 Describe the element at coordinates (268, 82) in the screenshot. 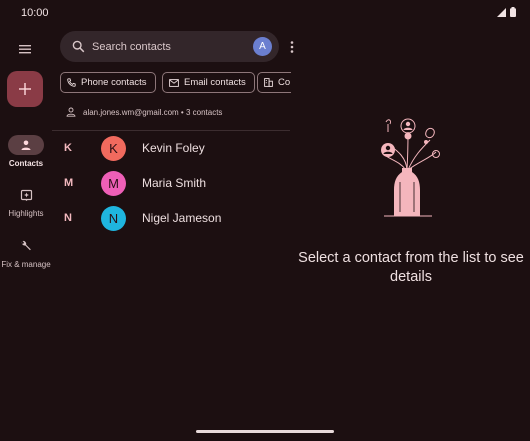

I see `building-icon` at that location.